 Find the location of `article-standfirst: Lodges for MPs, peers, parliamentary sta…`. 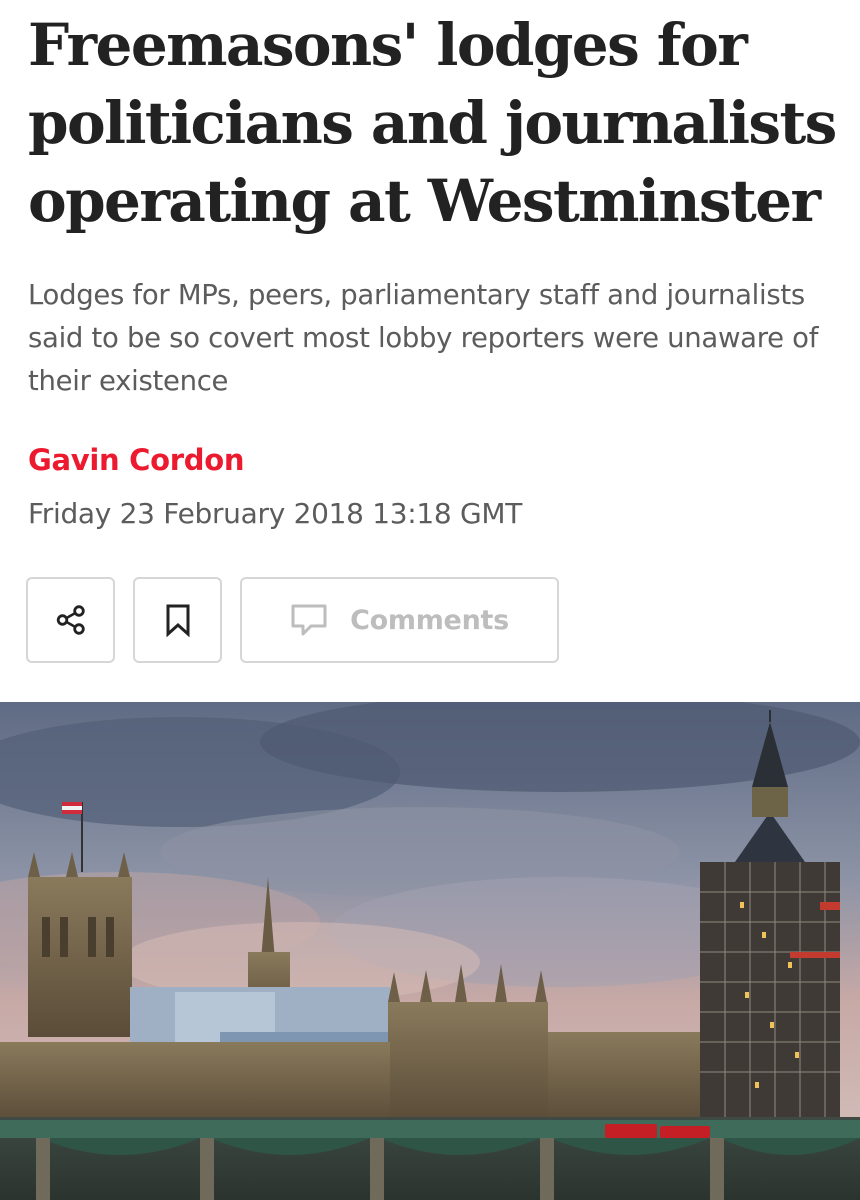

article-standfirst: Lodges for MPs, peers, parliamentary sta… is located at coordinates (423, 338).